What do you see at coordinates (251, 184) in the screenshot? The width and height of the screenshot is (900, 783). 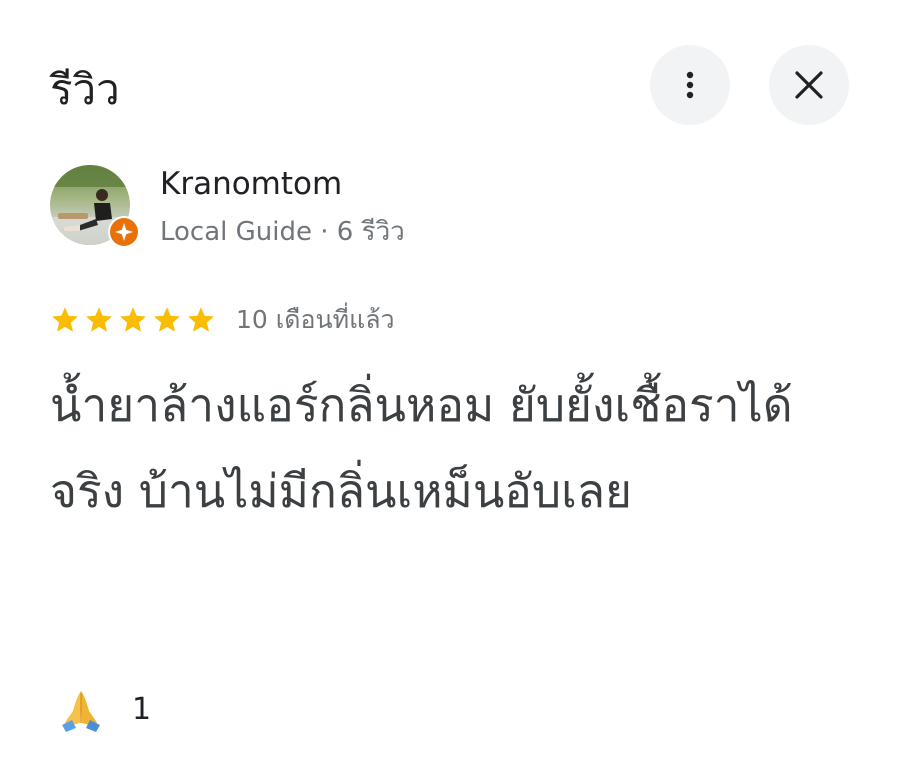 I see `author-name: Kranomtom` at bounding box center [251, 184].